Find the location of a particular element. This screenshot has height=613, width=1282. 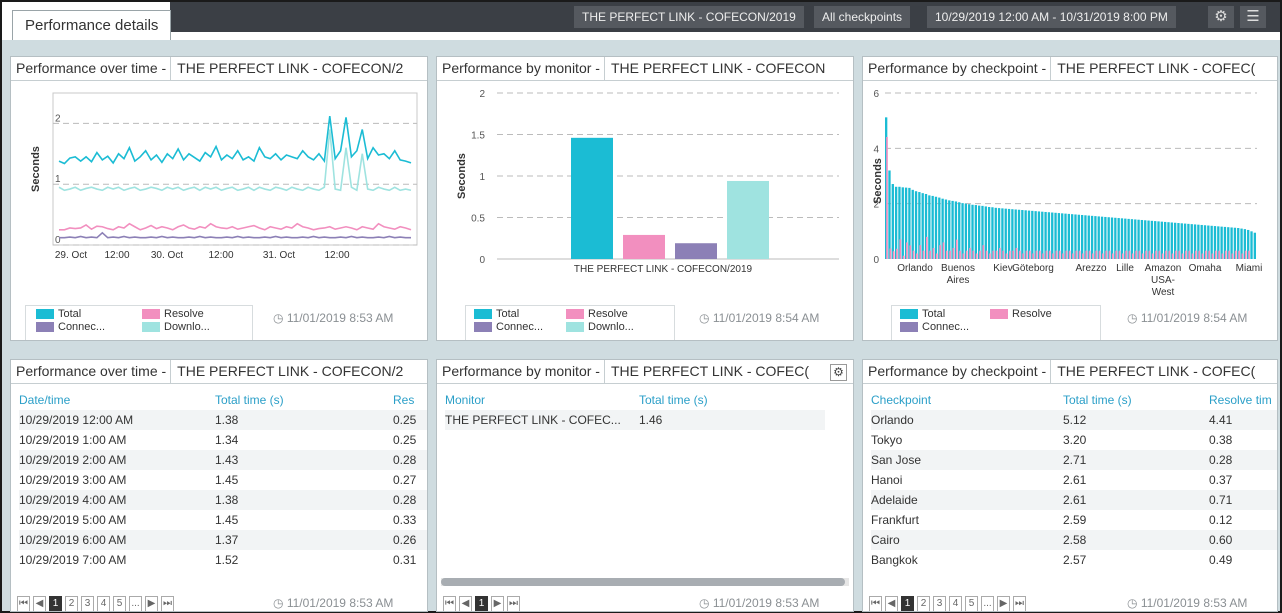

table-row: San Jose 2.71 0.28 is located at coordinates (1074, 460).